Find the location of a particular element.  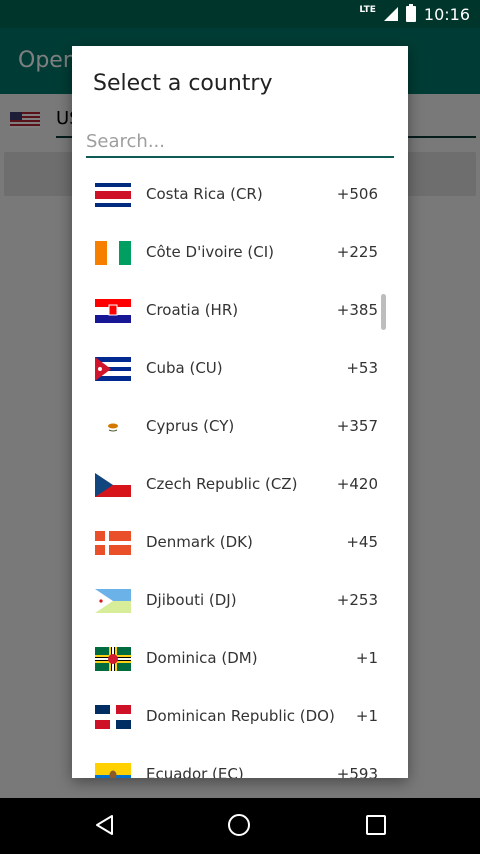

country-row: Denmark (DK) +45 is located at coordinates (240, 543).